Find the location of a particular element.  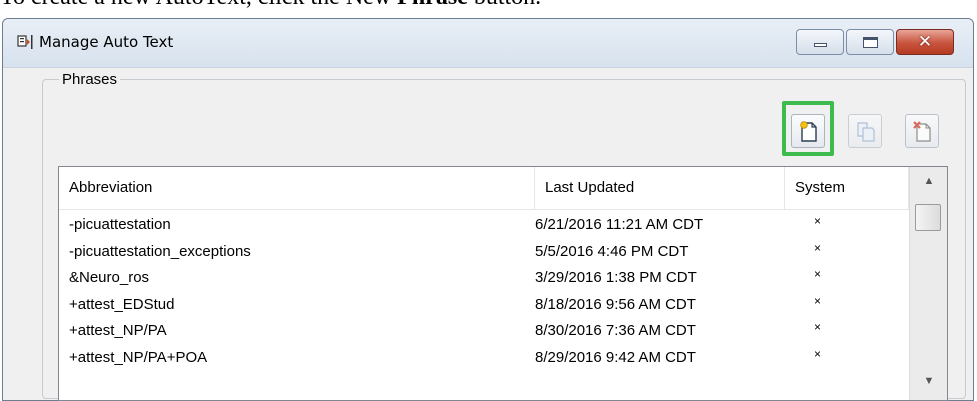

list-row: &Neuro_ros 3/29/2016 1:38 PM CDT × is located at coordinates (484, 276).